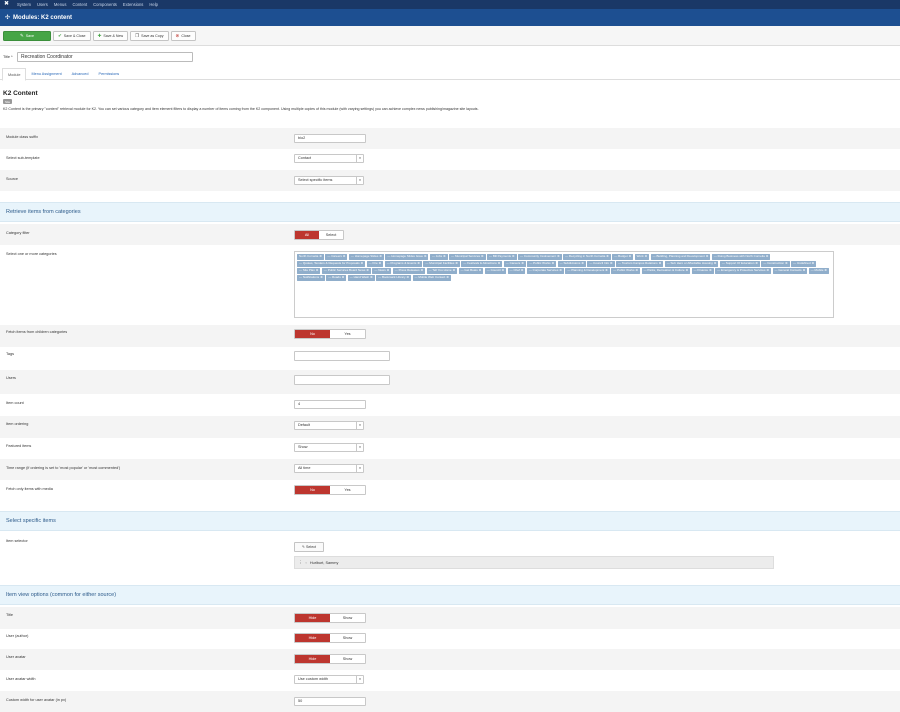 This screenshot has height=712, width=900. I want to click on category-chip: — Recycling in North Cornelia⊗, so click(587, 257).